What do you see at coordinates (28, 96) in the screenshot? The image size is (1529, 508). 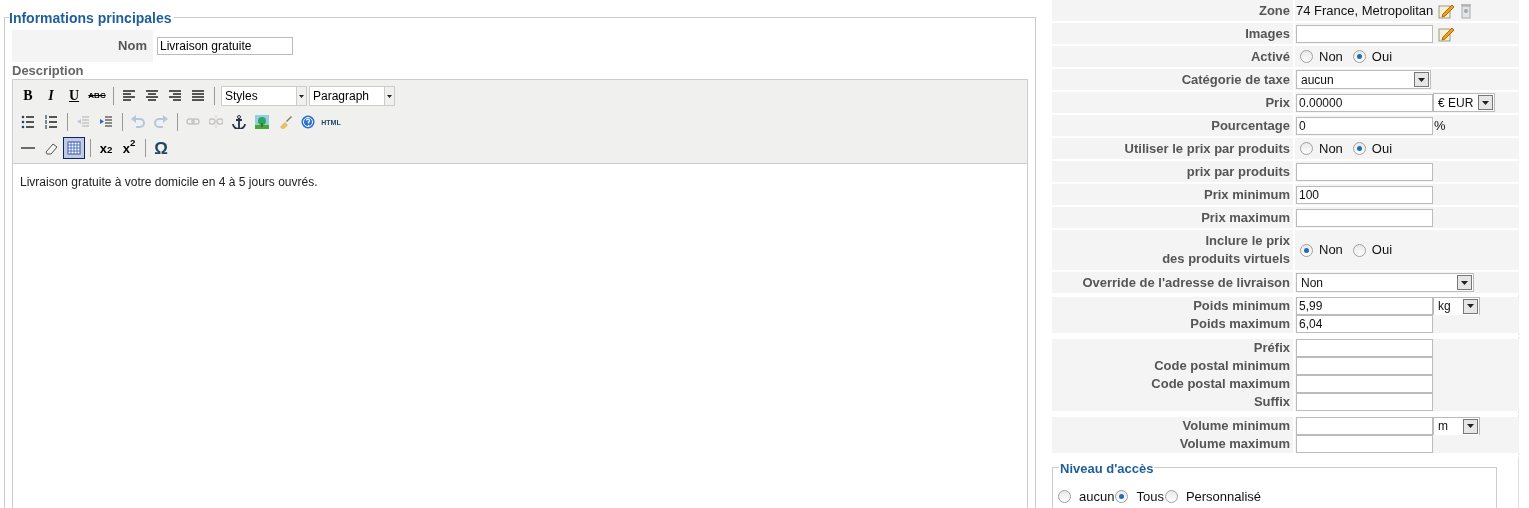 I see `toolbar-button: B` at bounding box center [28, 96].